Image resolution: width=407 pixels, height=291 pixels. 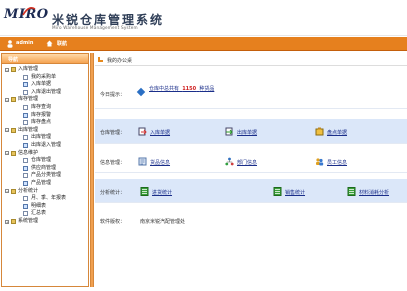 What do you see at coordinates (95, 27) in the screenshot?
I see `system-subtitle: Miro Warehouse Management System` at bounding box center [95, 27].